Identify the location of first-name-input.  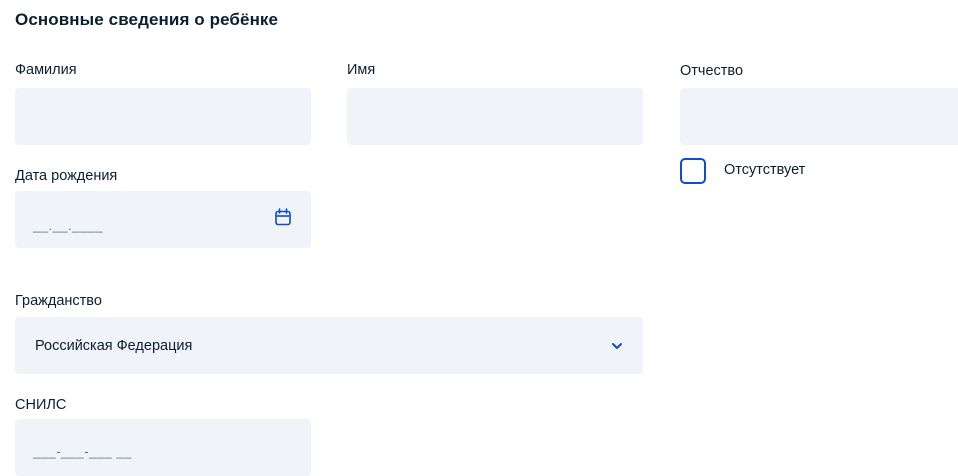
(495, 116).